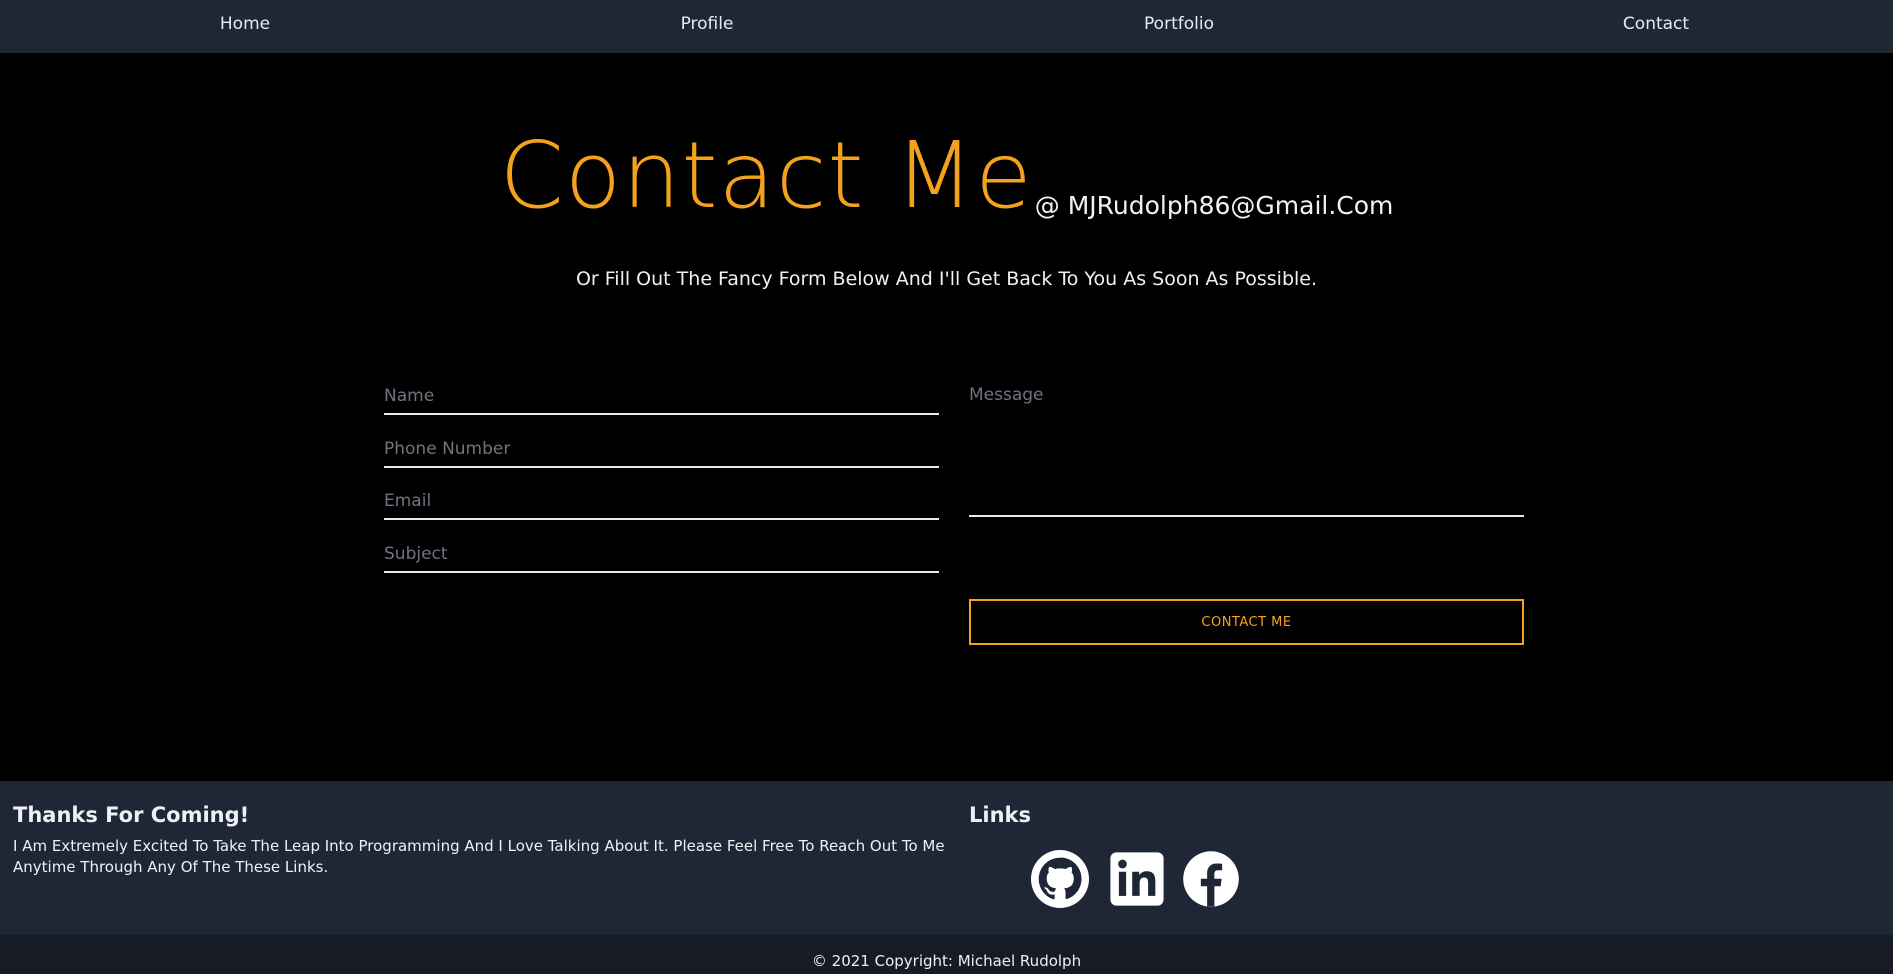 The width and height of the screenshot is (1893, 974). I want to click on subject-field, so click(661, 553).